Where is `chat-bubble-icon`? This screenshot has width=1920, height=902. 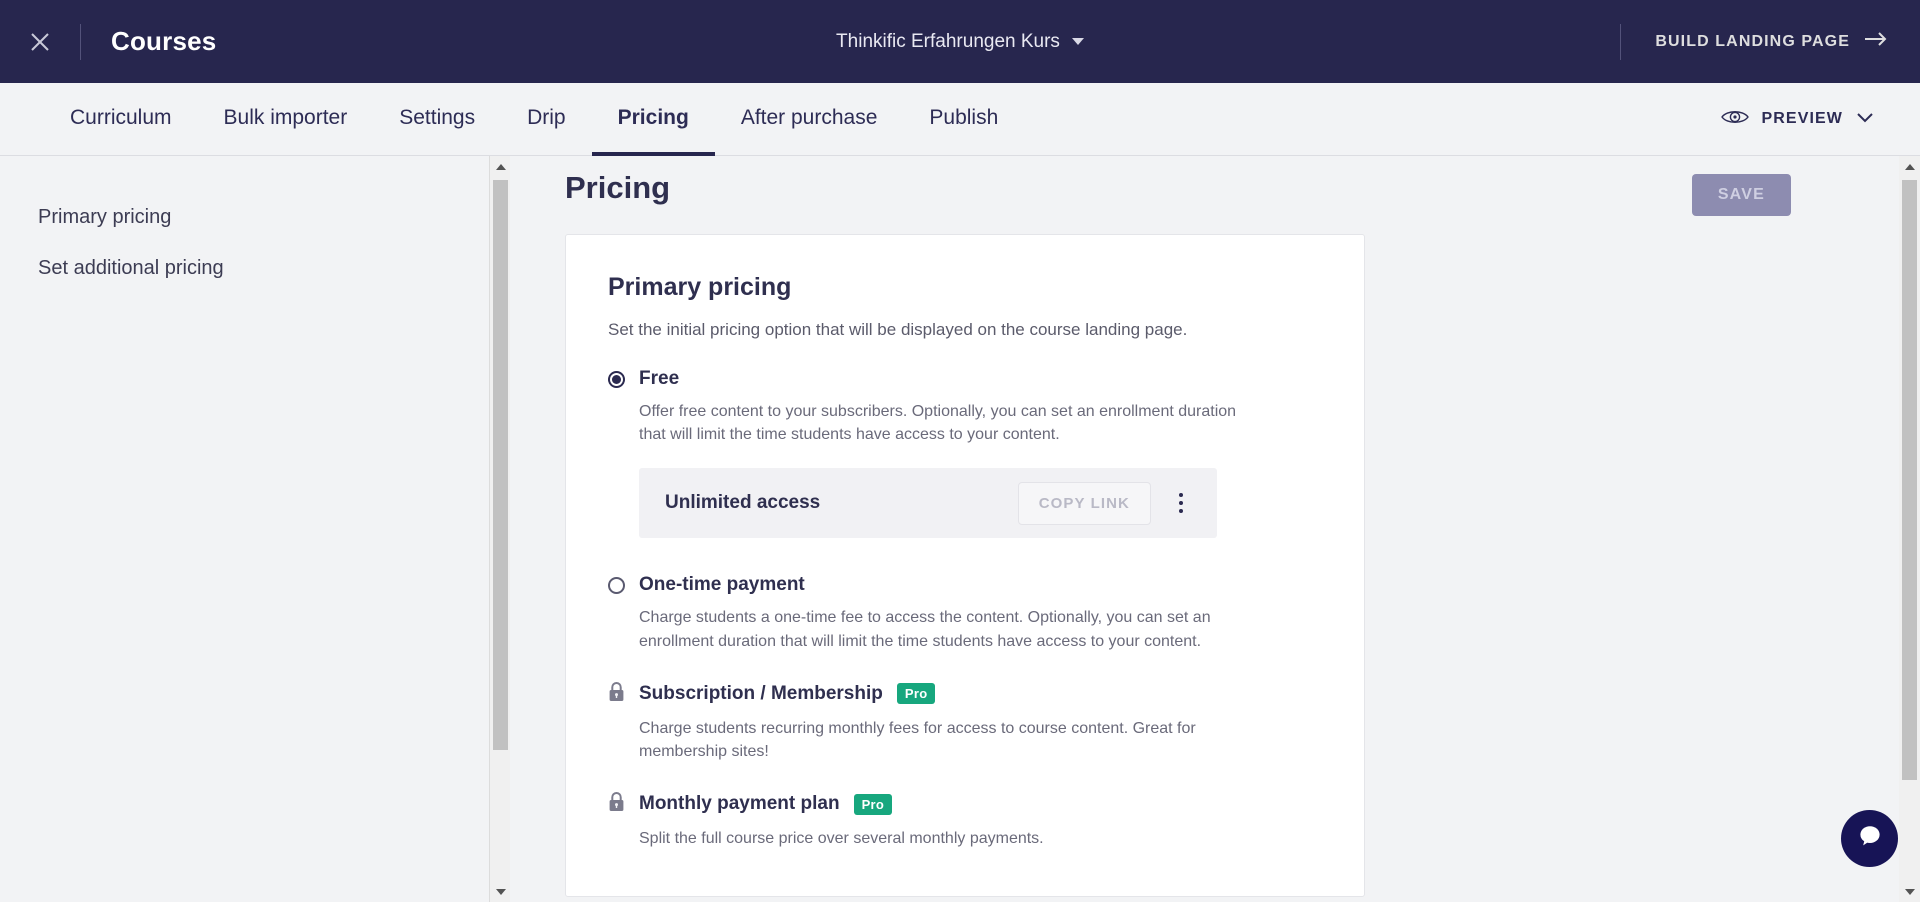 chat-bubble-icon is located at coordinates (1870, 838).